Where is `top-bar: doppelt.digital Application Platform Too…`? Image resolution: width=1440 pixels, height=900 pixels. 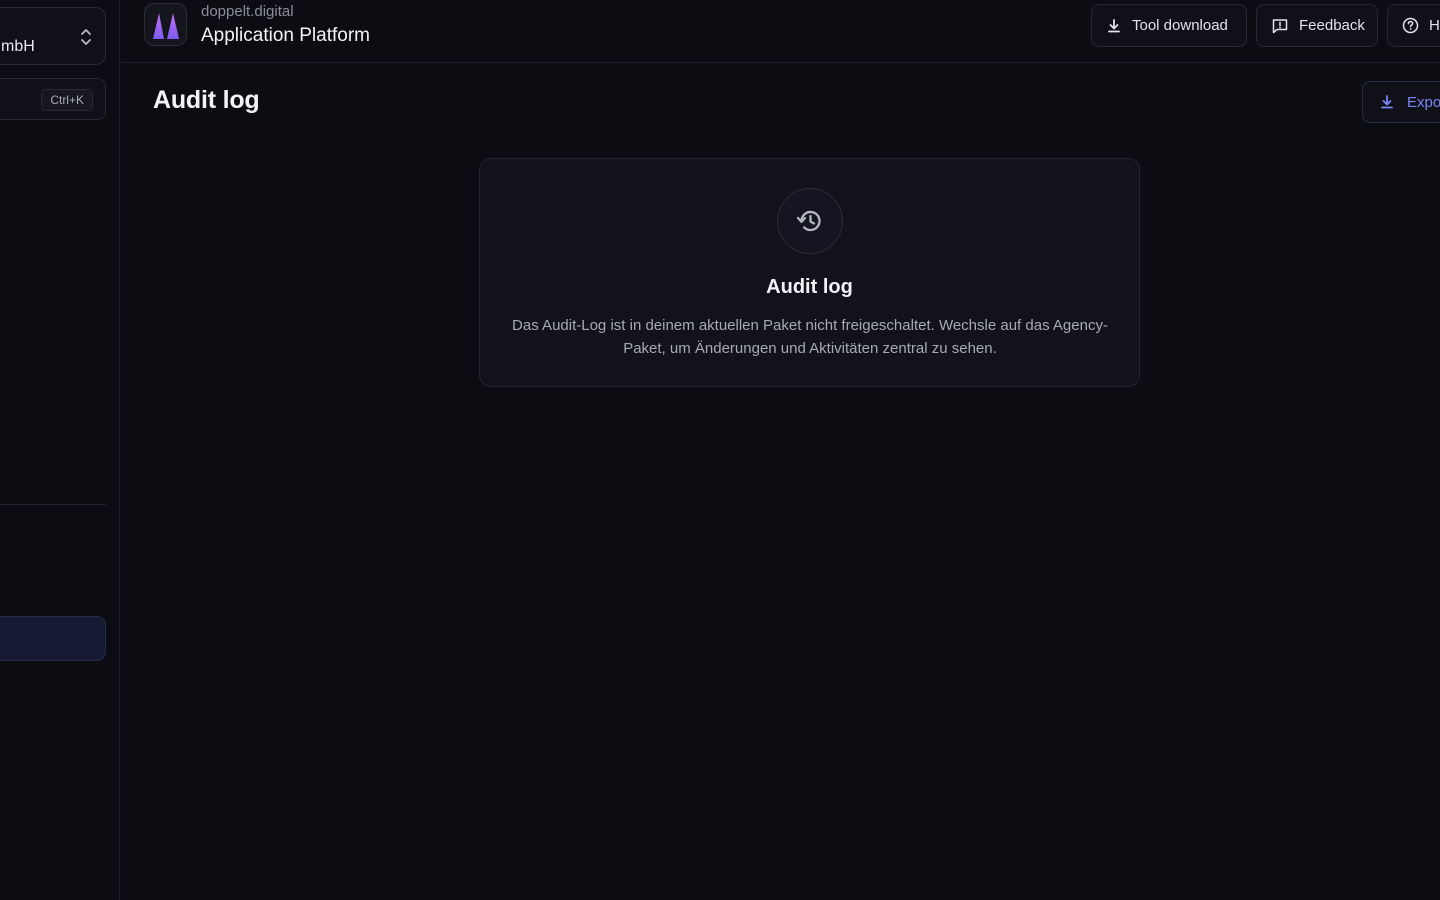
top-bar: doppelt.digital Application Platform Too… is located at coordinates (780, 31).